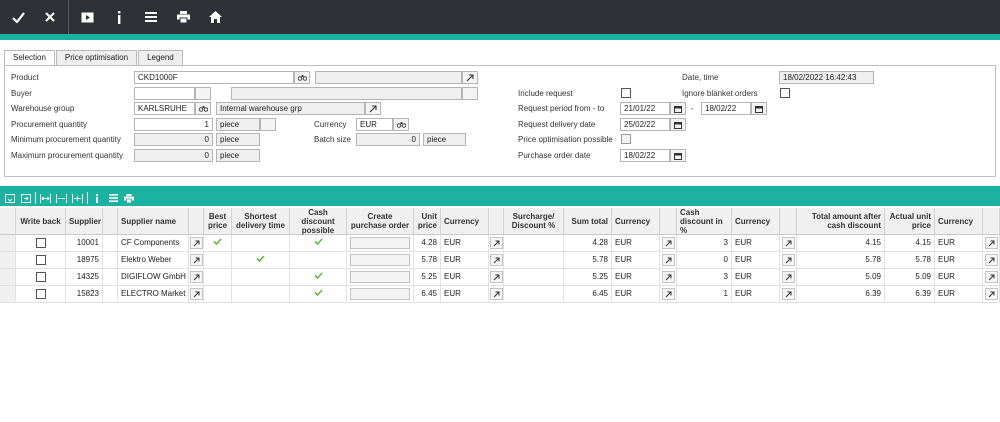 Image resolution: width=1000 pixels, height=422 pixels. I want to click on header-sum-total: Sum total, so click(588, 221).